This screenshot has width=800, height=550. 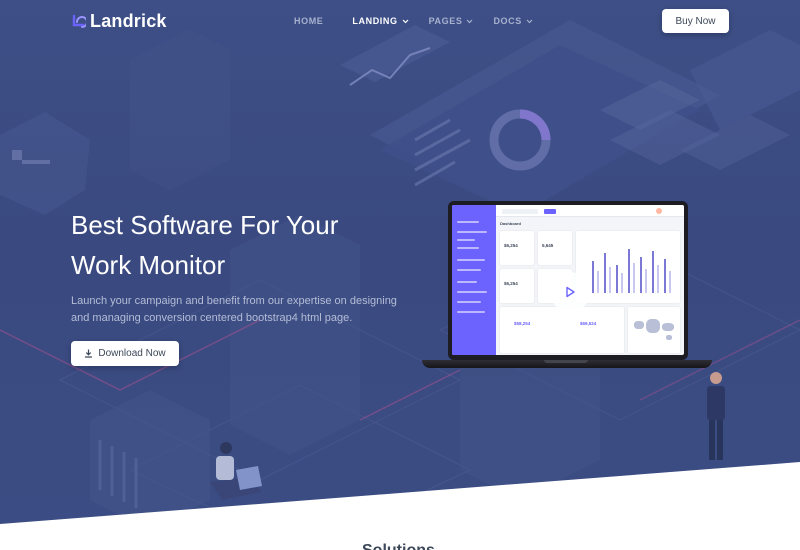 What do you see at coordinates (205, 225) in the screenshot?
I see `hero-title-line: Best Software For Your` at bounding box center [205, 225].